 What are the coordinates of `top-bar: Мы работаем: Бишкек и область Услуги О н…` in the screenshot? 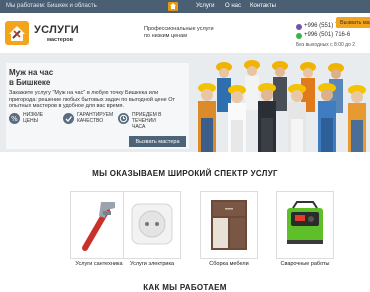 It's located at (185, 6).